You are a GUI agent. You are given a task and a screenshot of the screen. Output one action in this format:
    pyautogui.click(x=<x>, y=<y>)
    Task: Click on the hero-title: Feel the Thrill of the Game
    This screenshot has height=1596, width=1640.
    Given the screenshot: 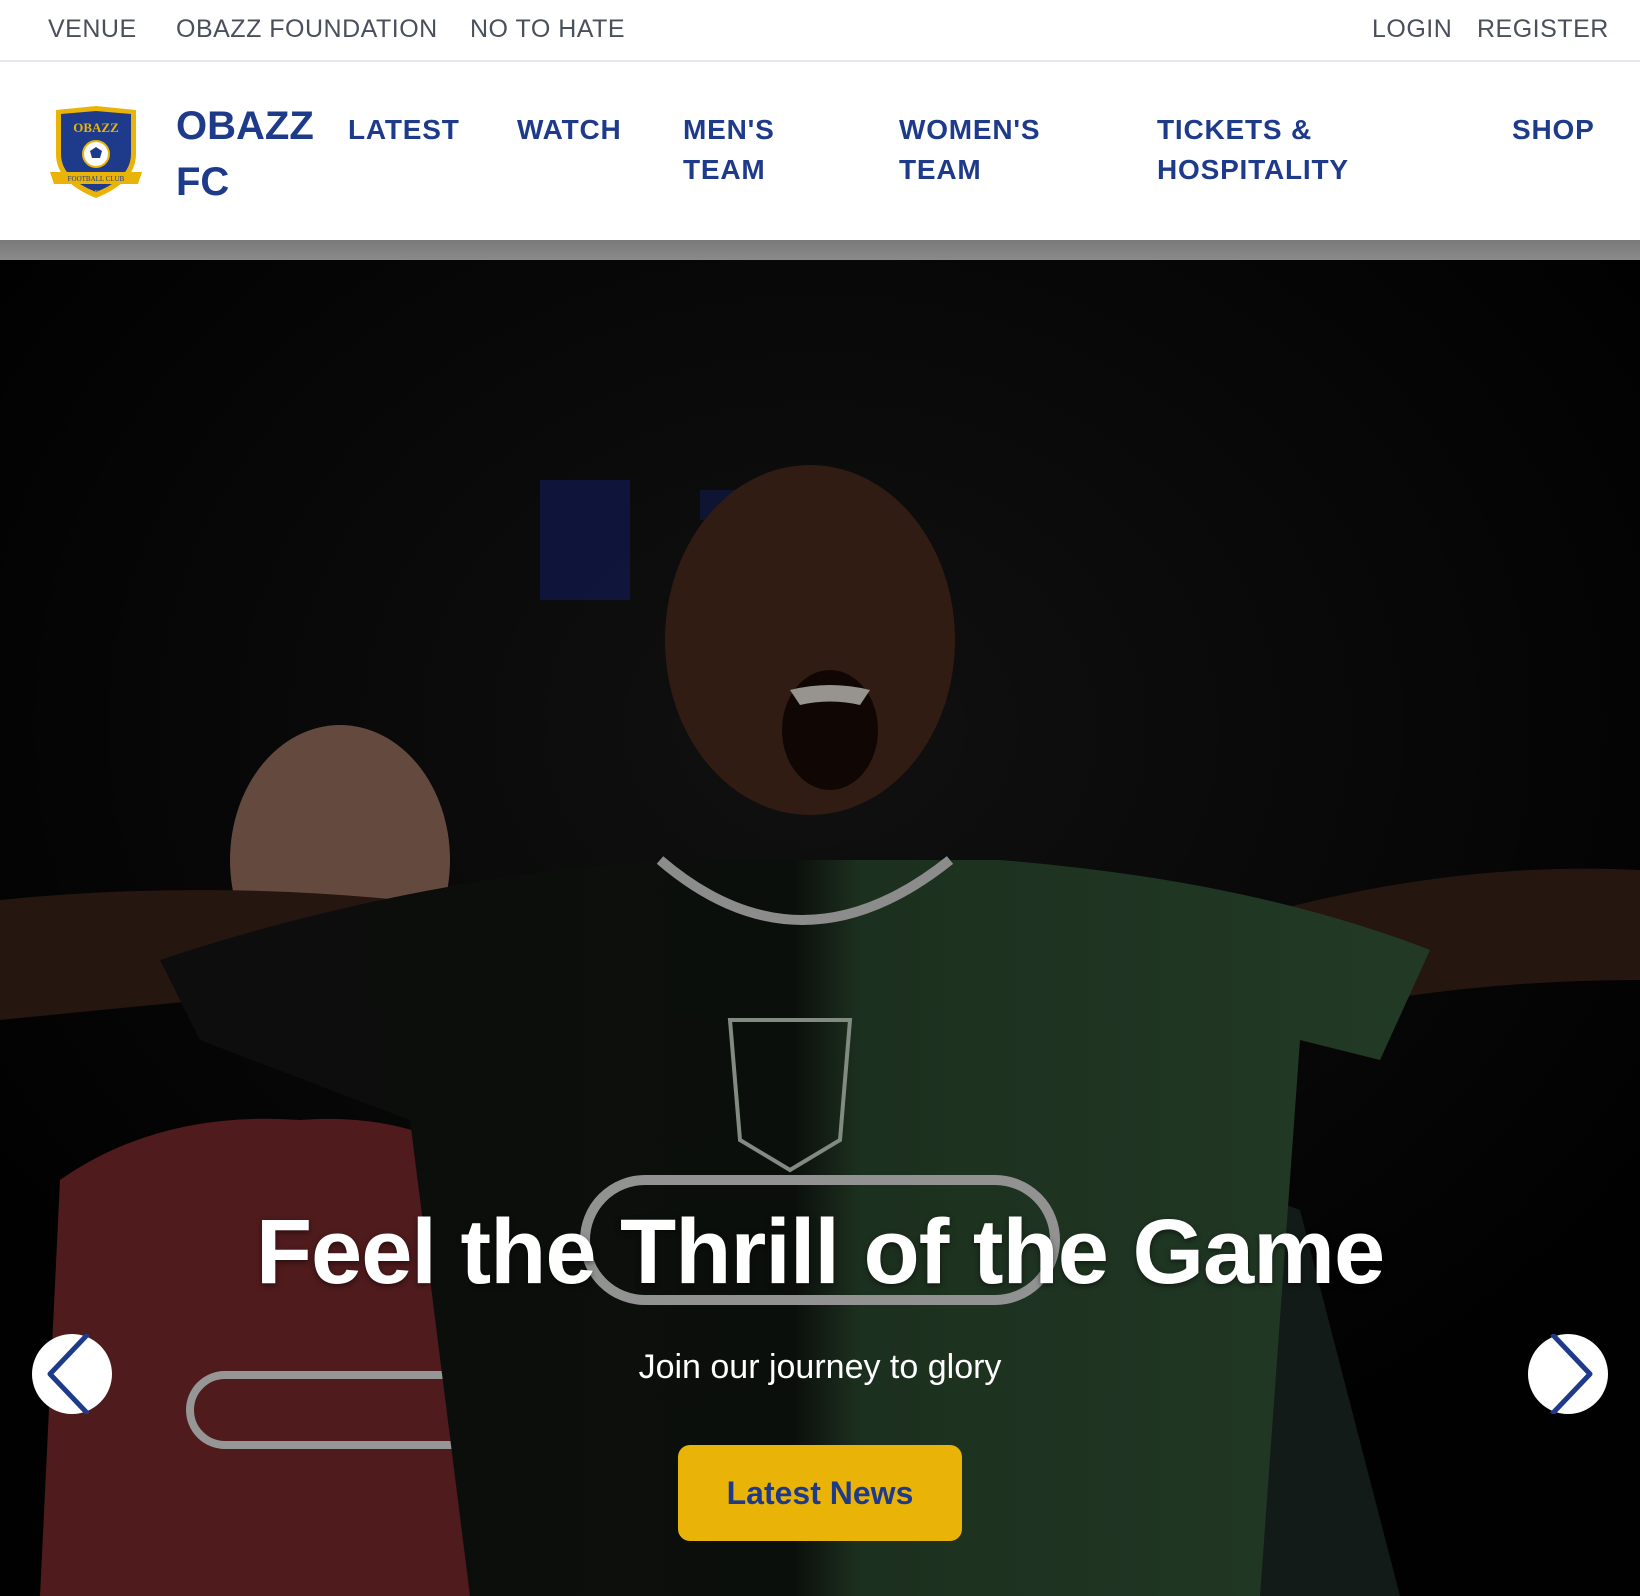 What is the action you would take?
    pyautogui.click(x=820, y=1252)
    